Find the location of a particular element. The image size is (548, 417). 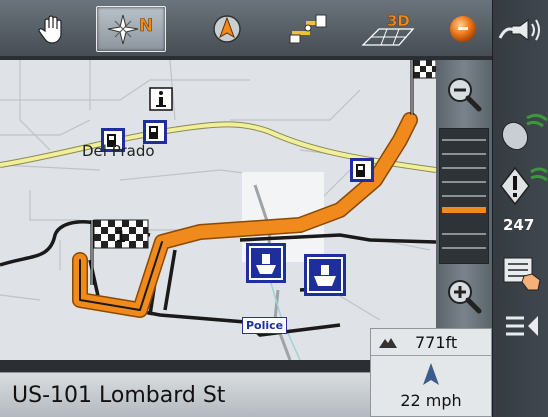

start-flag-label: 1 is located at coordinates (121, 236).